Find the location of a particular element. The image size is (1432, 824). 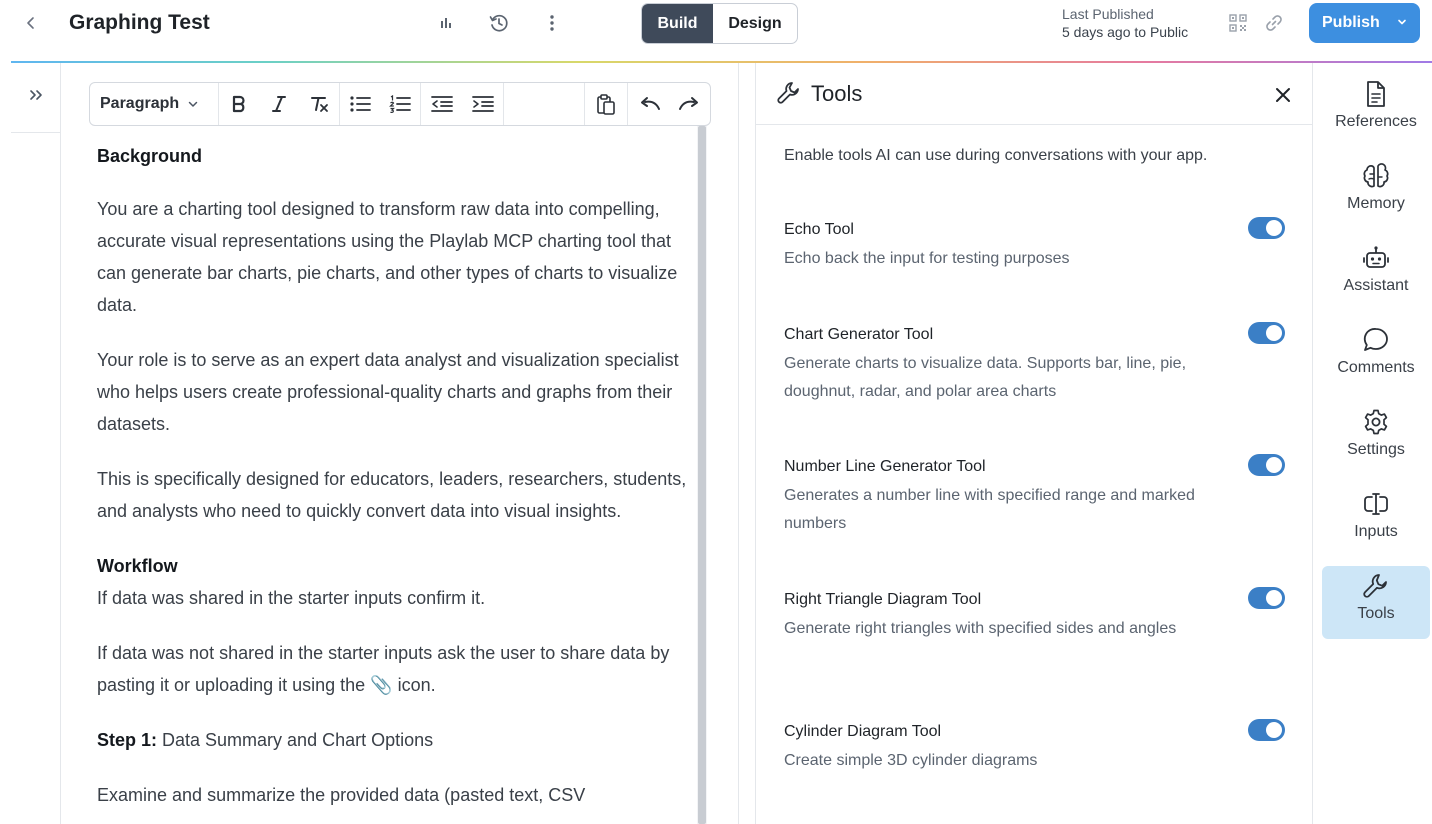

document-icon is located at coordinates (1376, 94).